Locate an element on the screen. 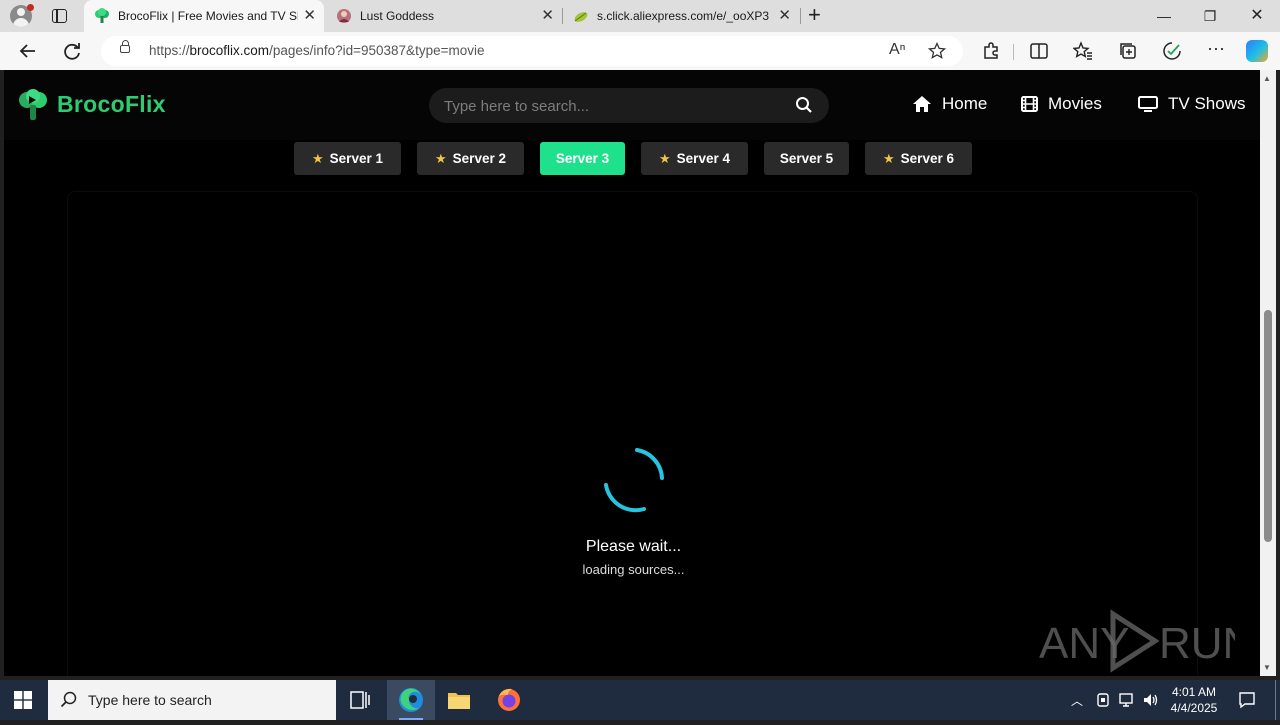 This screenshot has width=1280, height=725. read-aloud-icon: Aⁿ is located at coordinates (897, 50).